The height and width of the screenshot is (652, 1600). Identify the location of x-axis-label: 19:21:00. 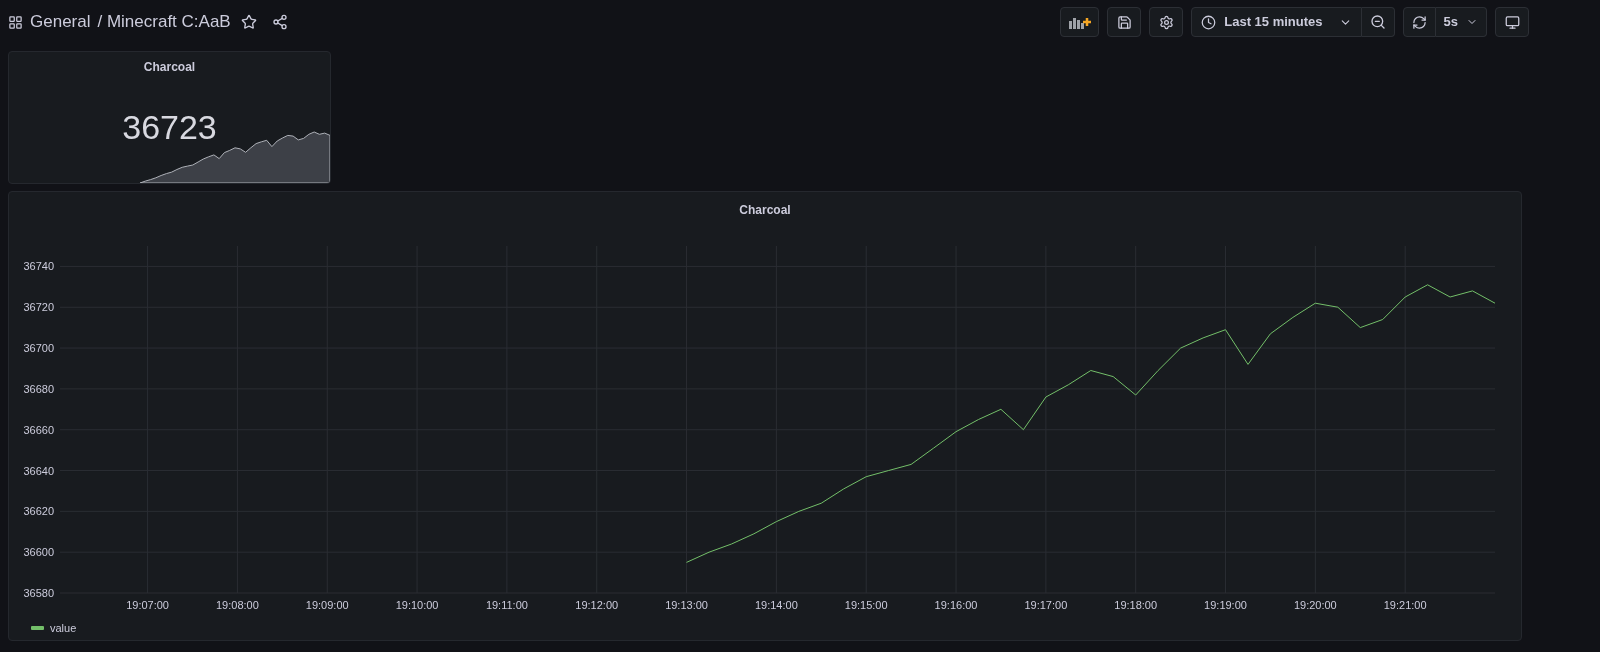
(1405, 605).